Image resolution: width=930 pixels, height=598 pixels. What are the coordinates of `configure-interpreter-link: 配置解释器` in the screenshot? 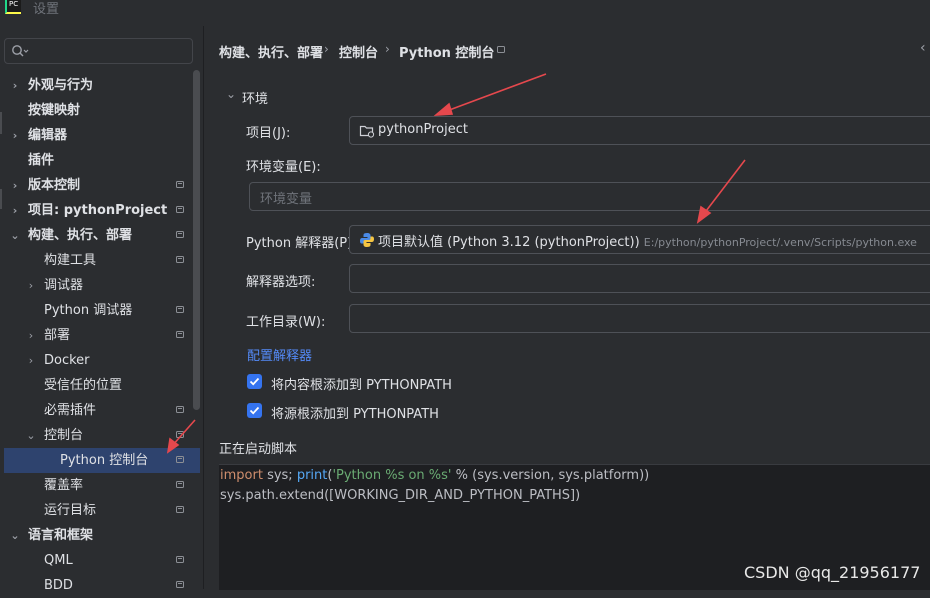 It's located at (279, 354).